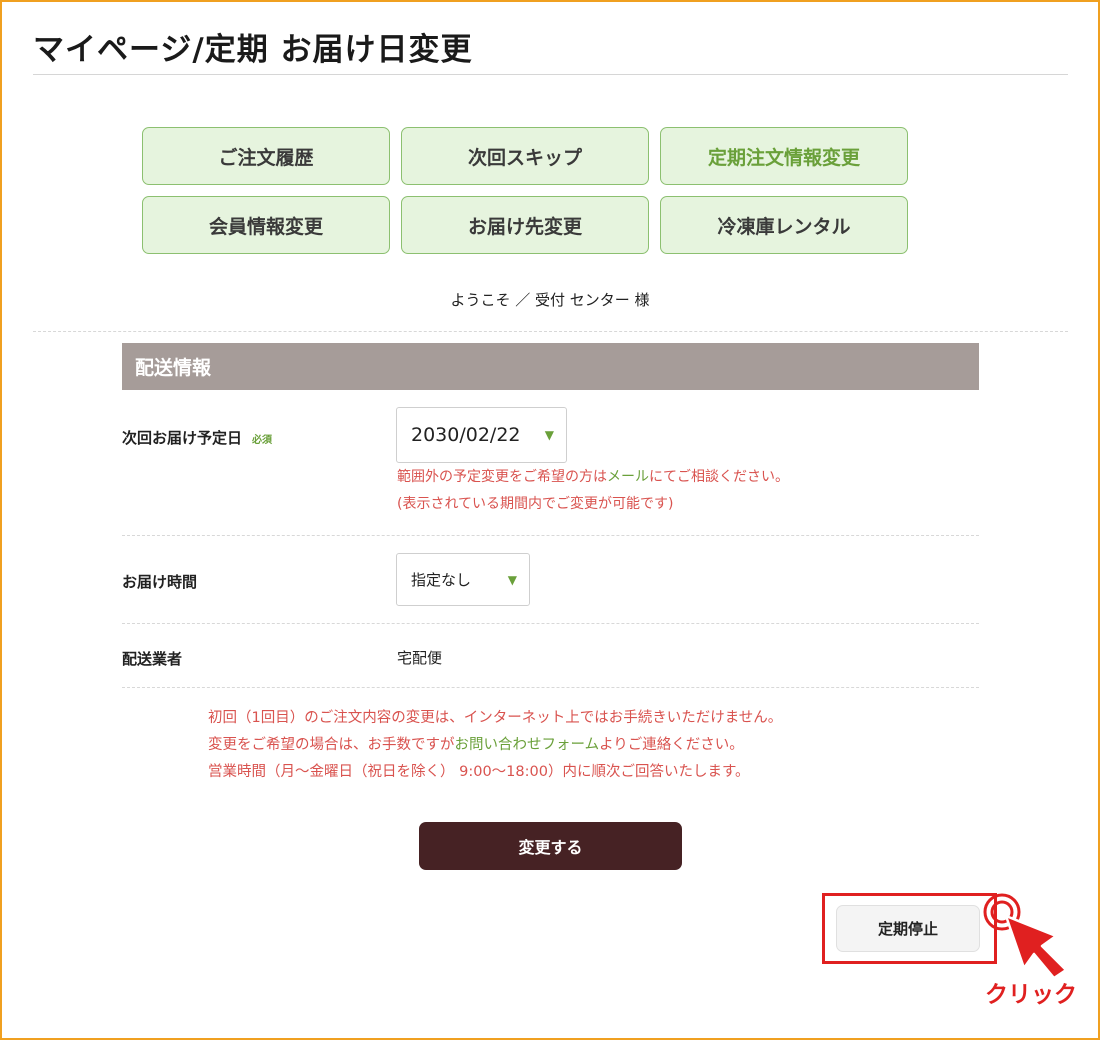 Image resolution: width=1100 pixels, height=1040 pixels. What do you see at coordinates (784, 225) in the screenshot?
I see `nav-freezer-rental-button: 冷凍庫レンタル` at bounding box center [784, 225].